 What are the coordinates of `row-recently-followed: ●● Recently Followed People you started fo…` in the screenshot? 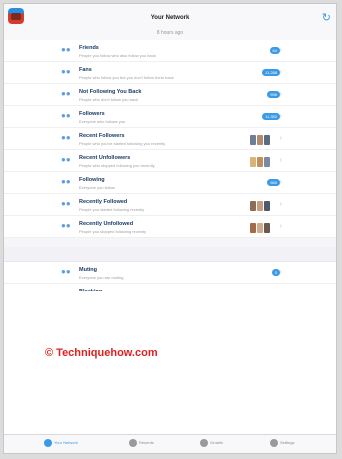 It's located at (170, 205).